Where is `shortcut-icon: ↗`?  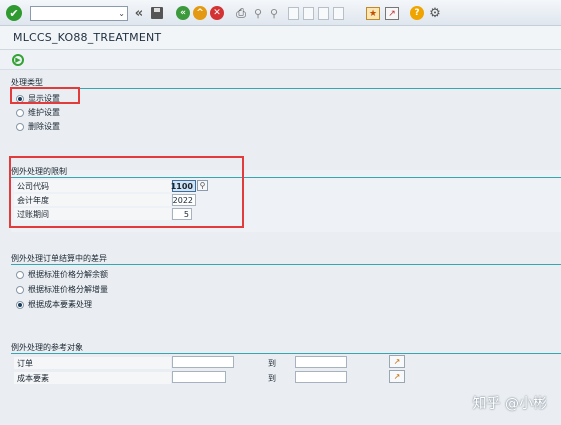
shortcut-icon: ↗ is located at coordinates (392, 13).